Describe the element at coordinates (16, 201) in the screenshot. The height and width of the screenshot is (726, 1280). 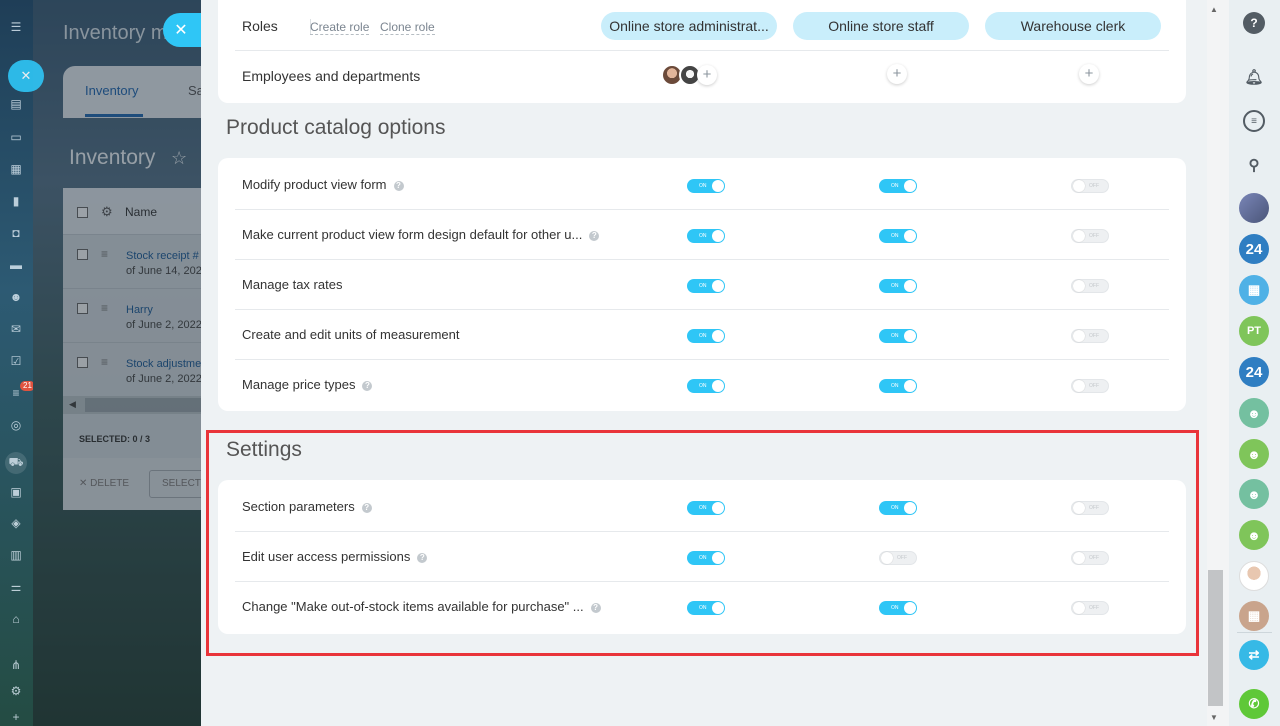
I see `document-icon: ▮` at that location.